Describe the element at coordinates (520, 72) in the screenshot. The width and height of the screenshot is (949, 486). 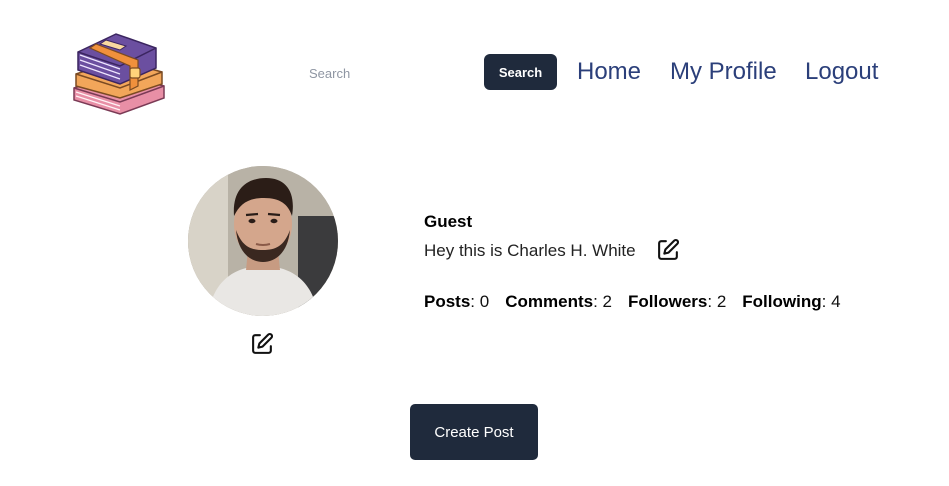
I see `search-button: Search` at that location.